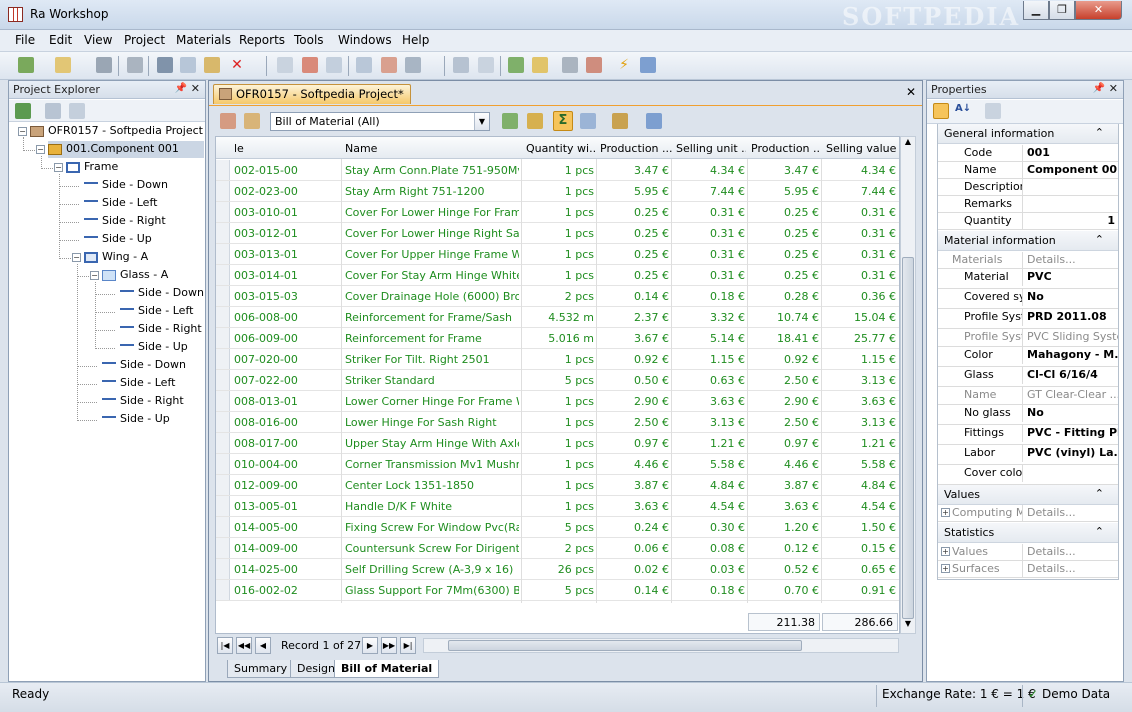 The image size is (1132, 712). Describe the element at coordinates (540, 65) in the screenshot. I see `add-item-icon` at that location.